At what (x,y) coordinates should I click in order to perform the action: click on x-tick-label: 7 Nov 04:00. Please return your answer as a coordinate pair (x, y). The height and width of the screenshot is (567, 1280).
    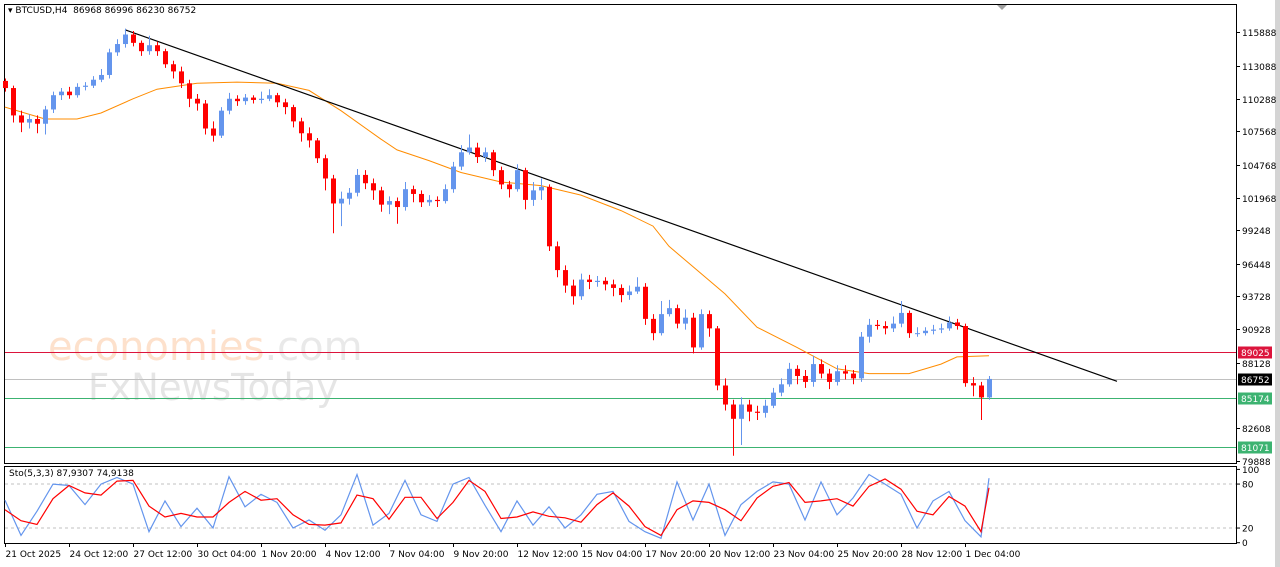
    Looking at the image, I should click on (417, 555).